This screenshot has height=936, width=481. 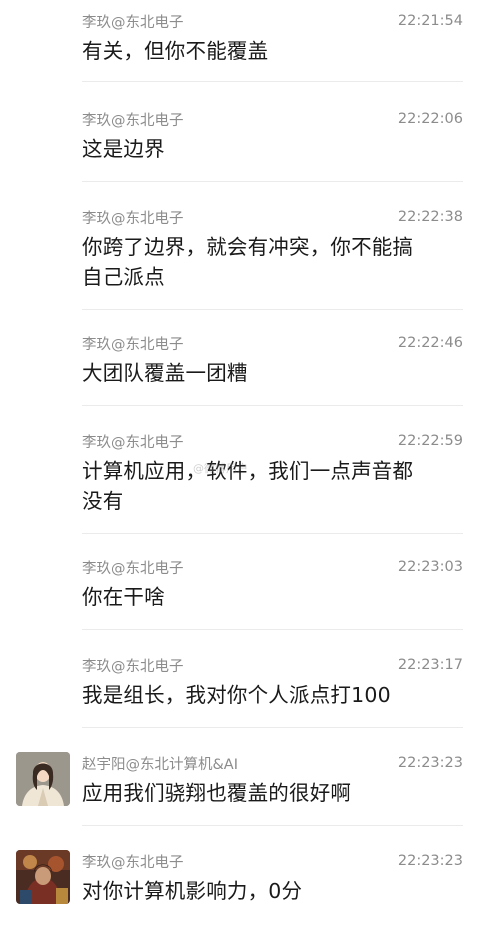 I want to click on chat-message: 李玖@东北电子 22:21:54 有关，但你不能覆盖, so click(x=240, y=46).